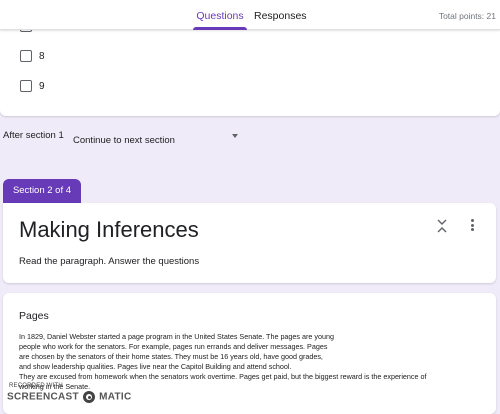  Describe the element at coordinates (235, 136) in the screenshot. I see `dropdown-arrow-icon` at that location.